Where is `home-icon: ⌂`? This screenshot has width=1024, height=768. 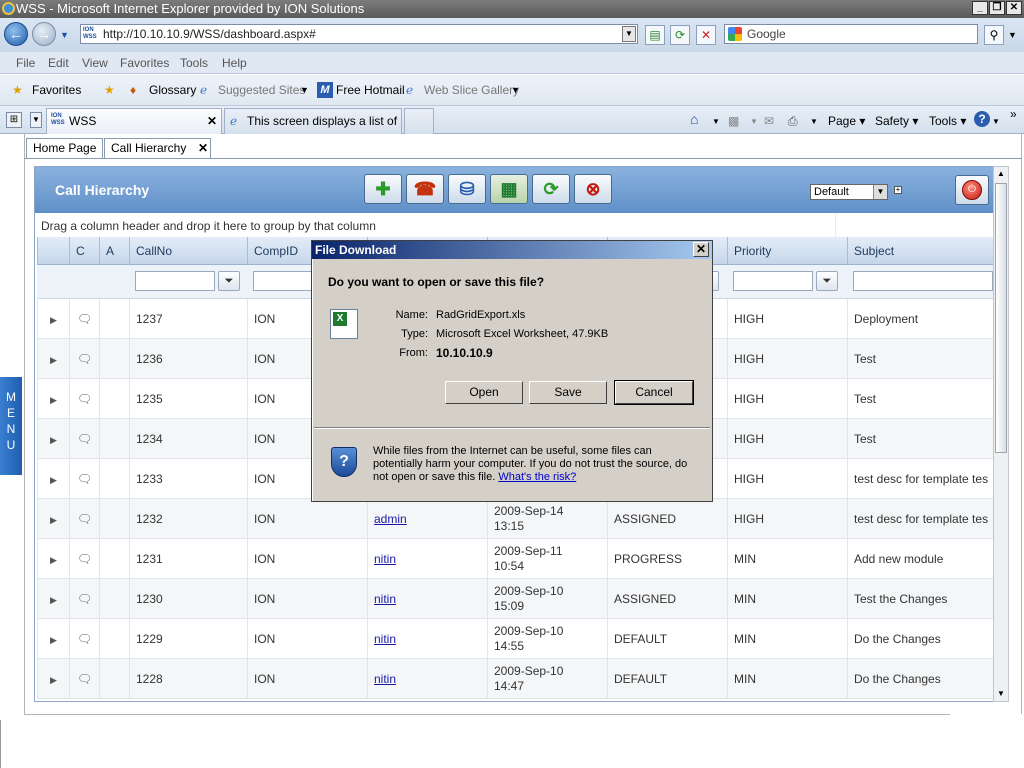 home-icon: ⌂ is located at coordinates (694, 119).